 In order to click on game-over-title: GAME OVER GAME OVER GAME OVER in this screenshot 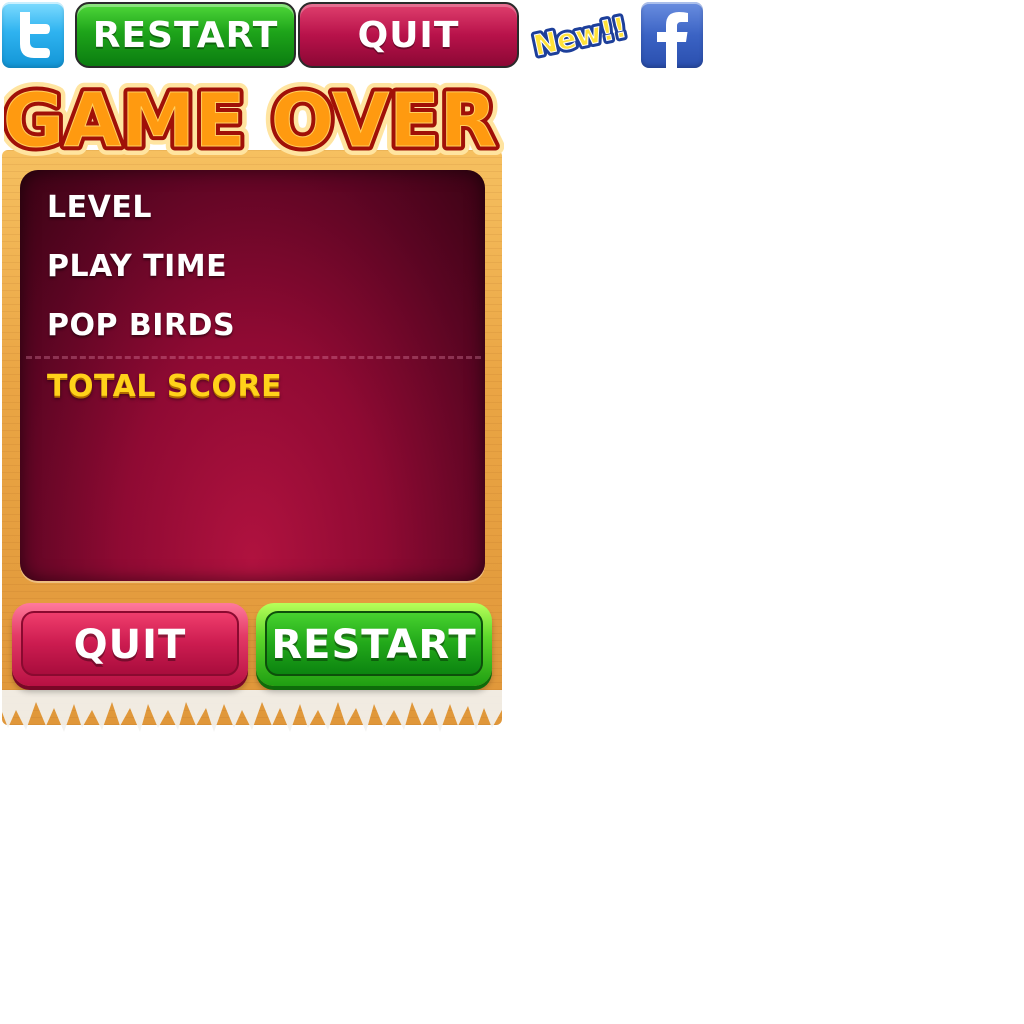, I will do `click(254, 117)`.